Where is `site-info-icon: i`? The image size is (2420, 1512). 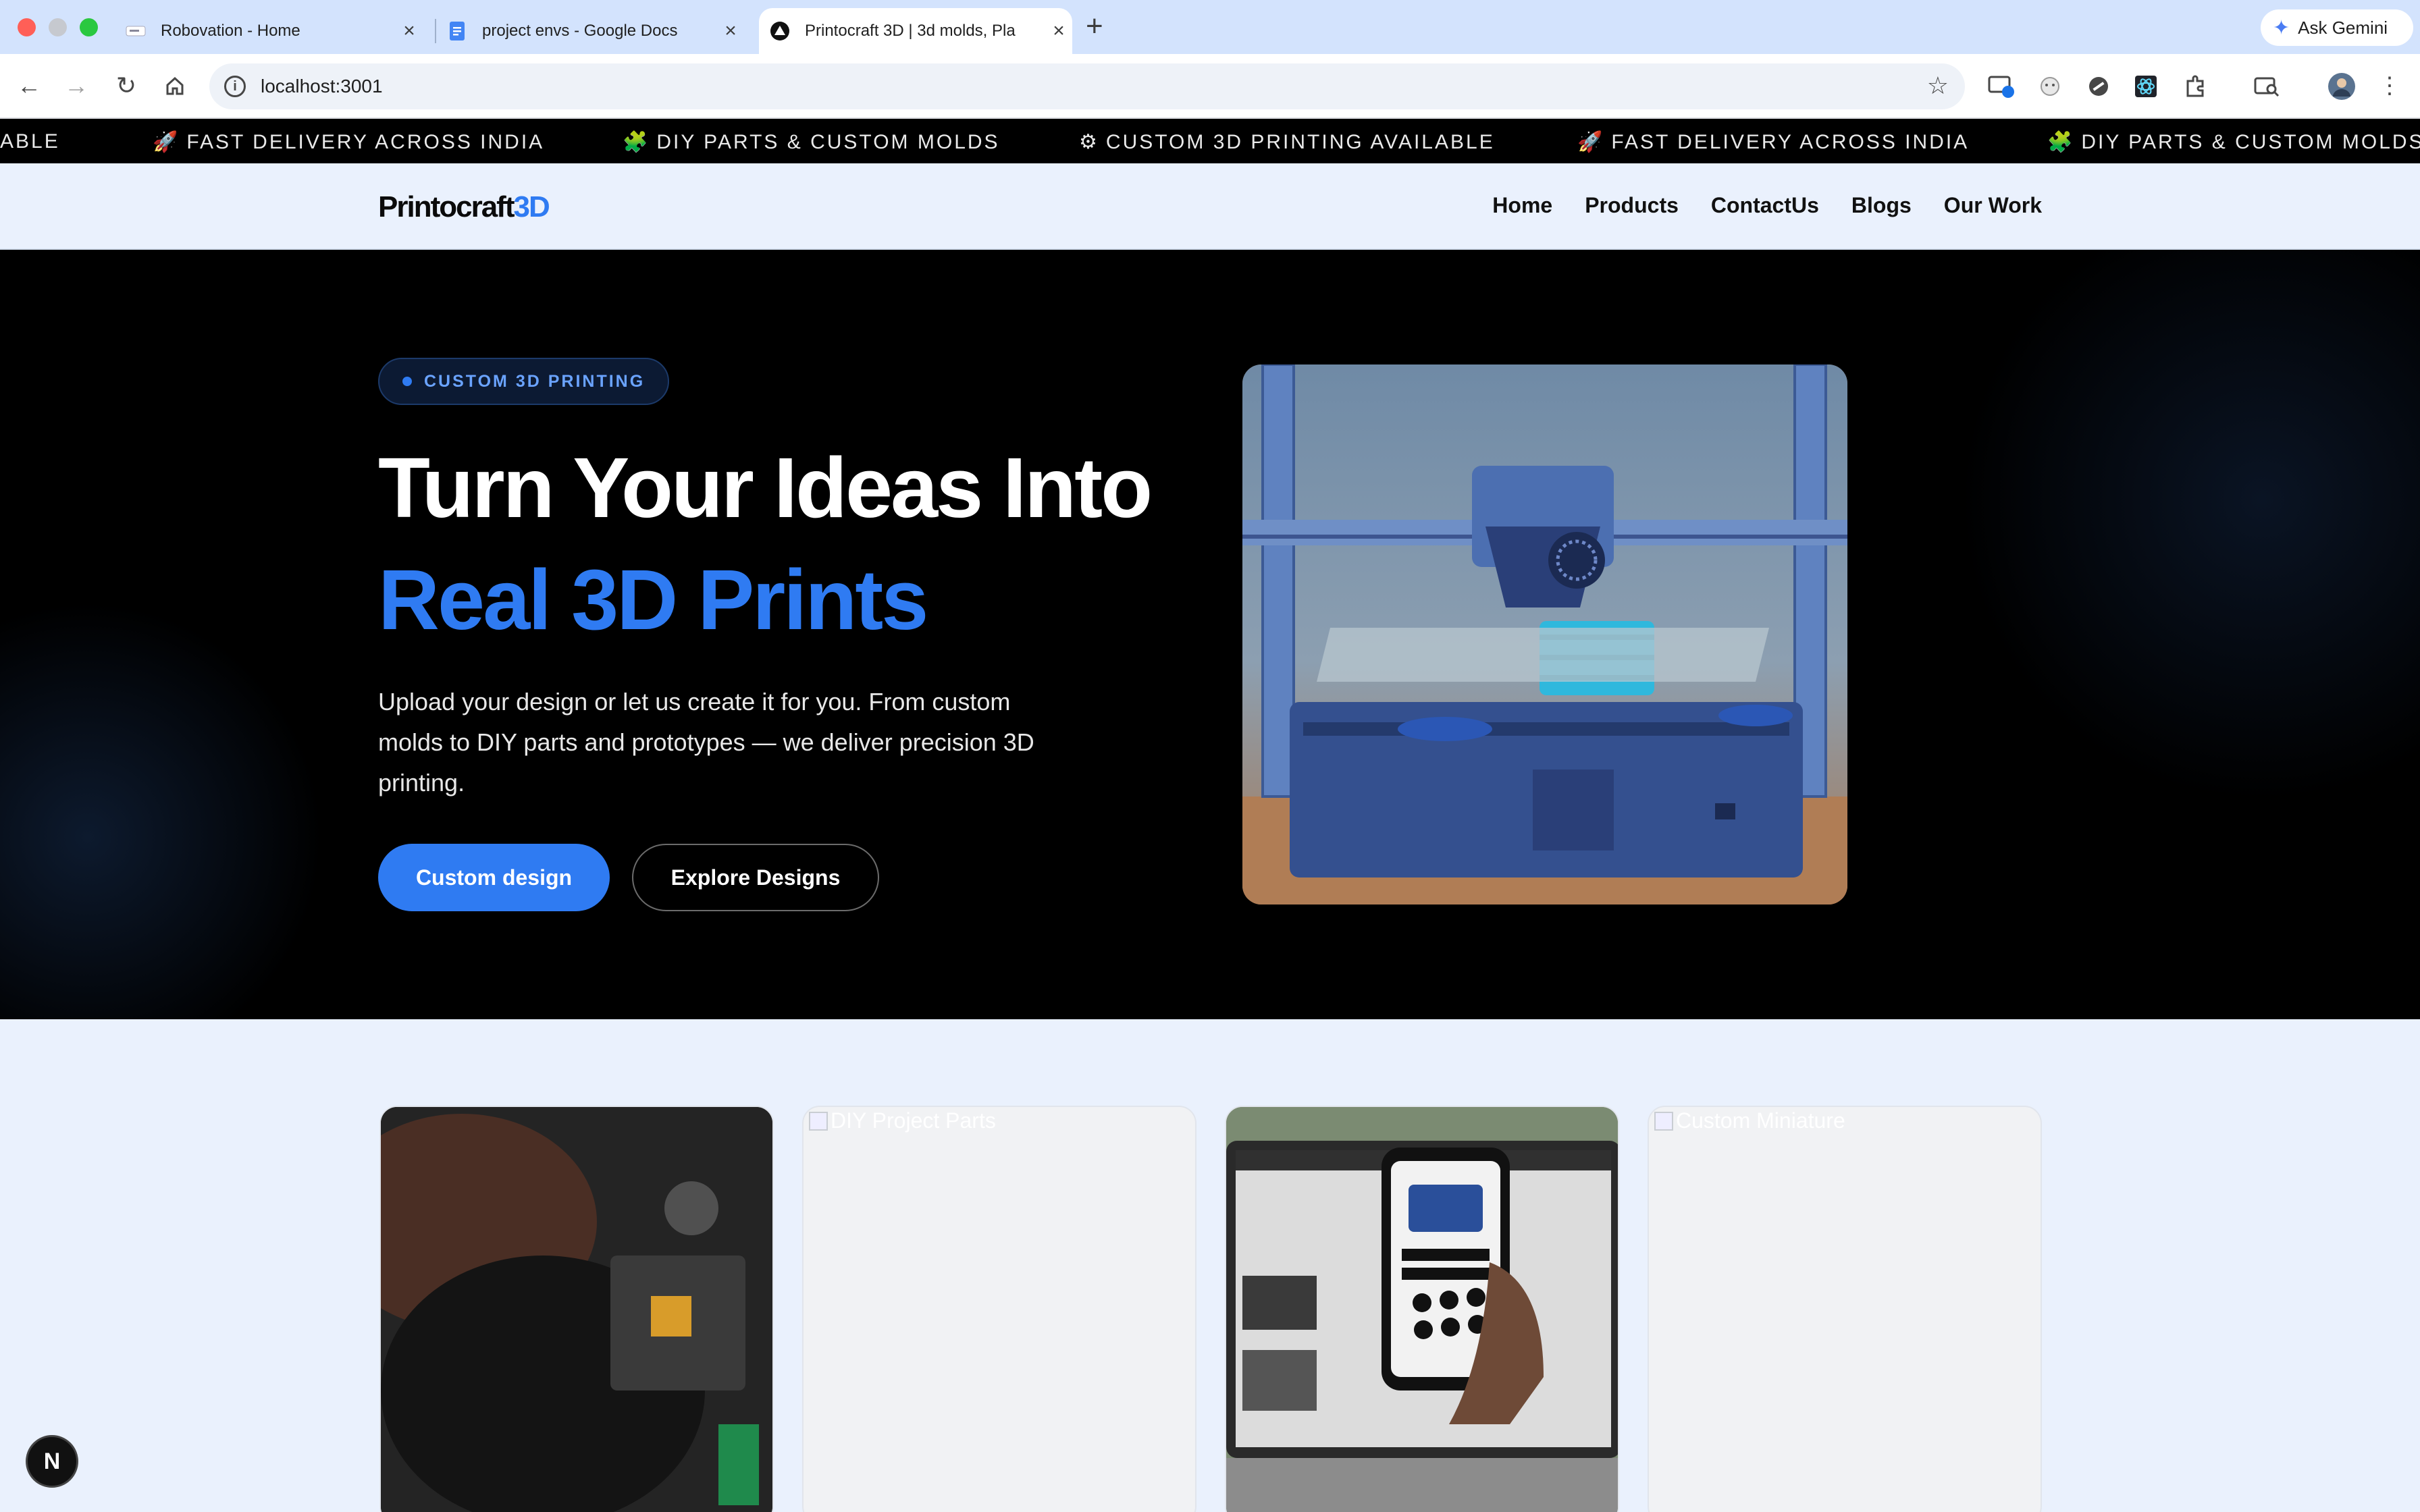
site-info-icon: i is located at coordinates (235, 87).